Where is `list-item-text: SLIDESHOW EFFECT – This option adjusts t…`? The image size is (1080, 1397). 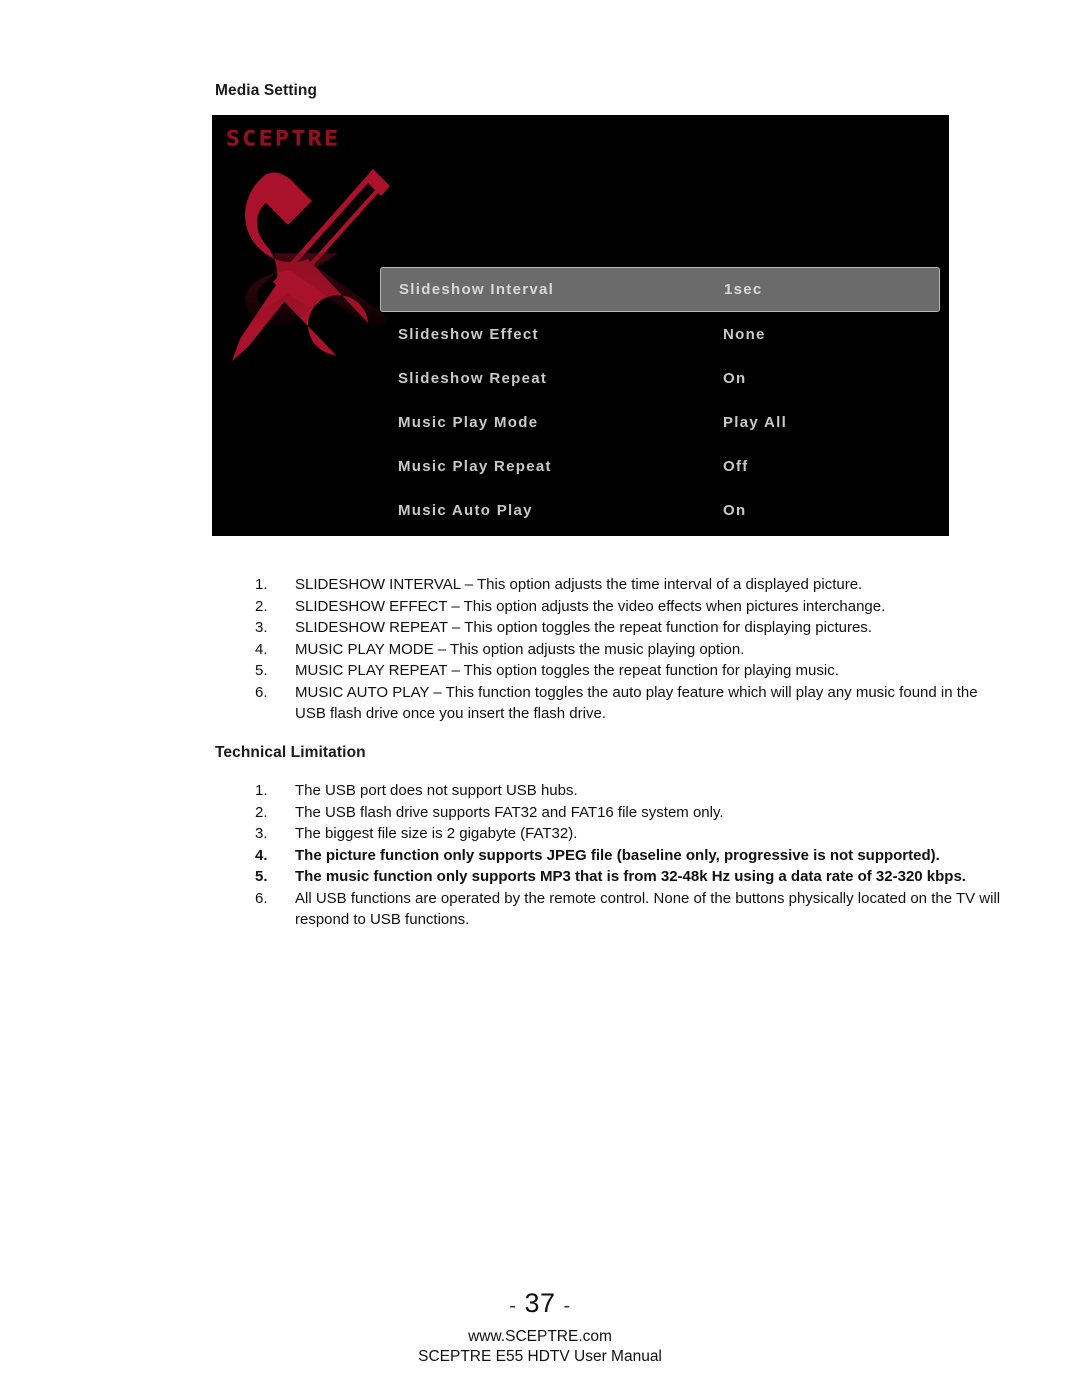
list-item-text: SLIDESHOW EFFECT – This option adjusts t… is located at coordinates (590, 606).